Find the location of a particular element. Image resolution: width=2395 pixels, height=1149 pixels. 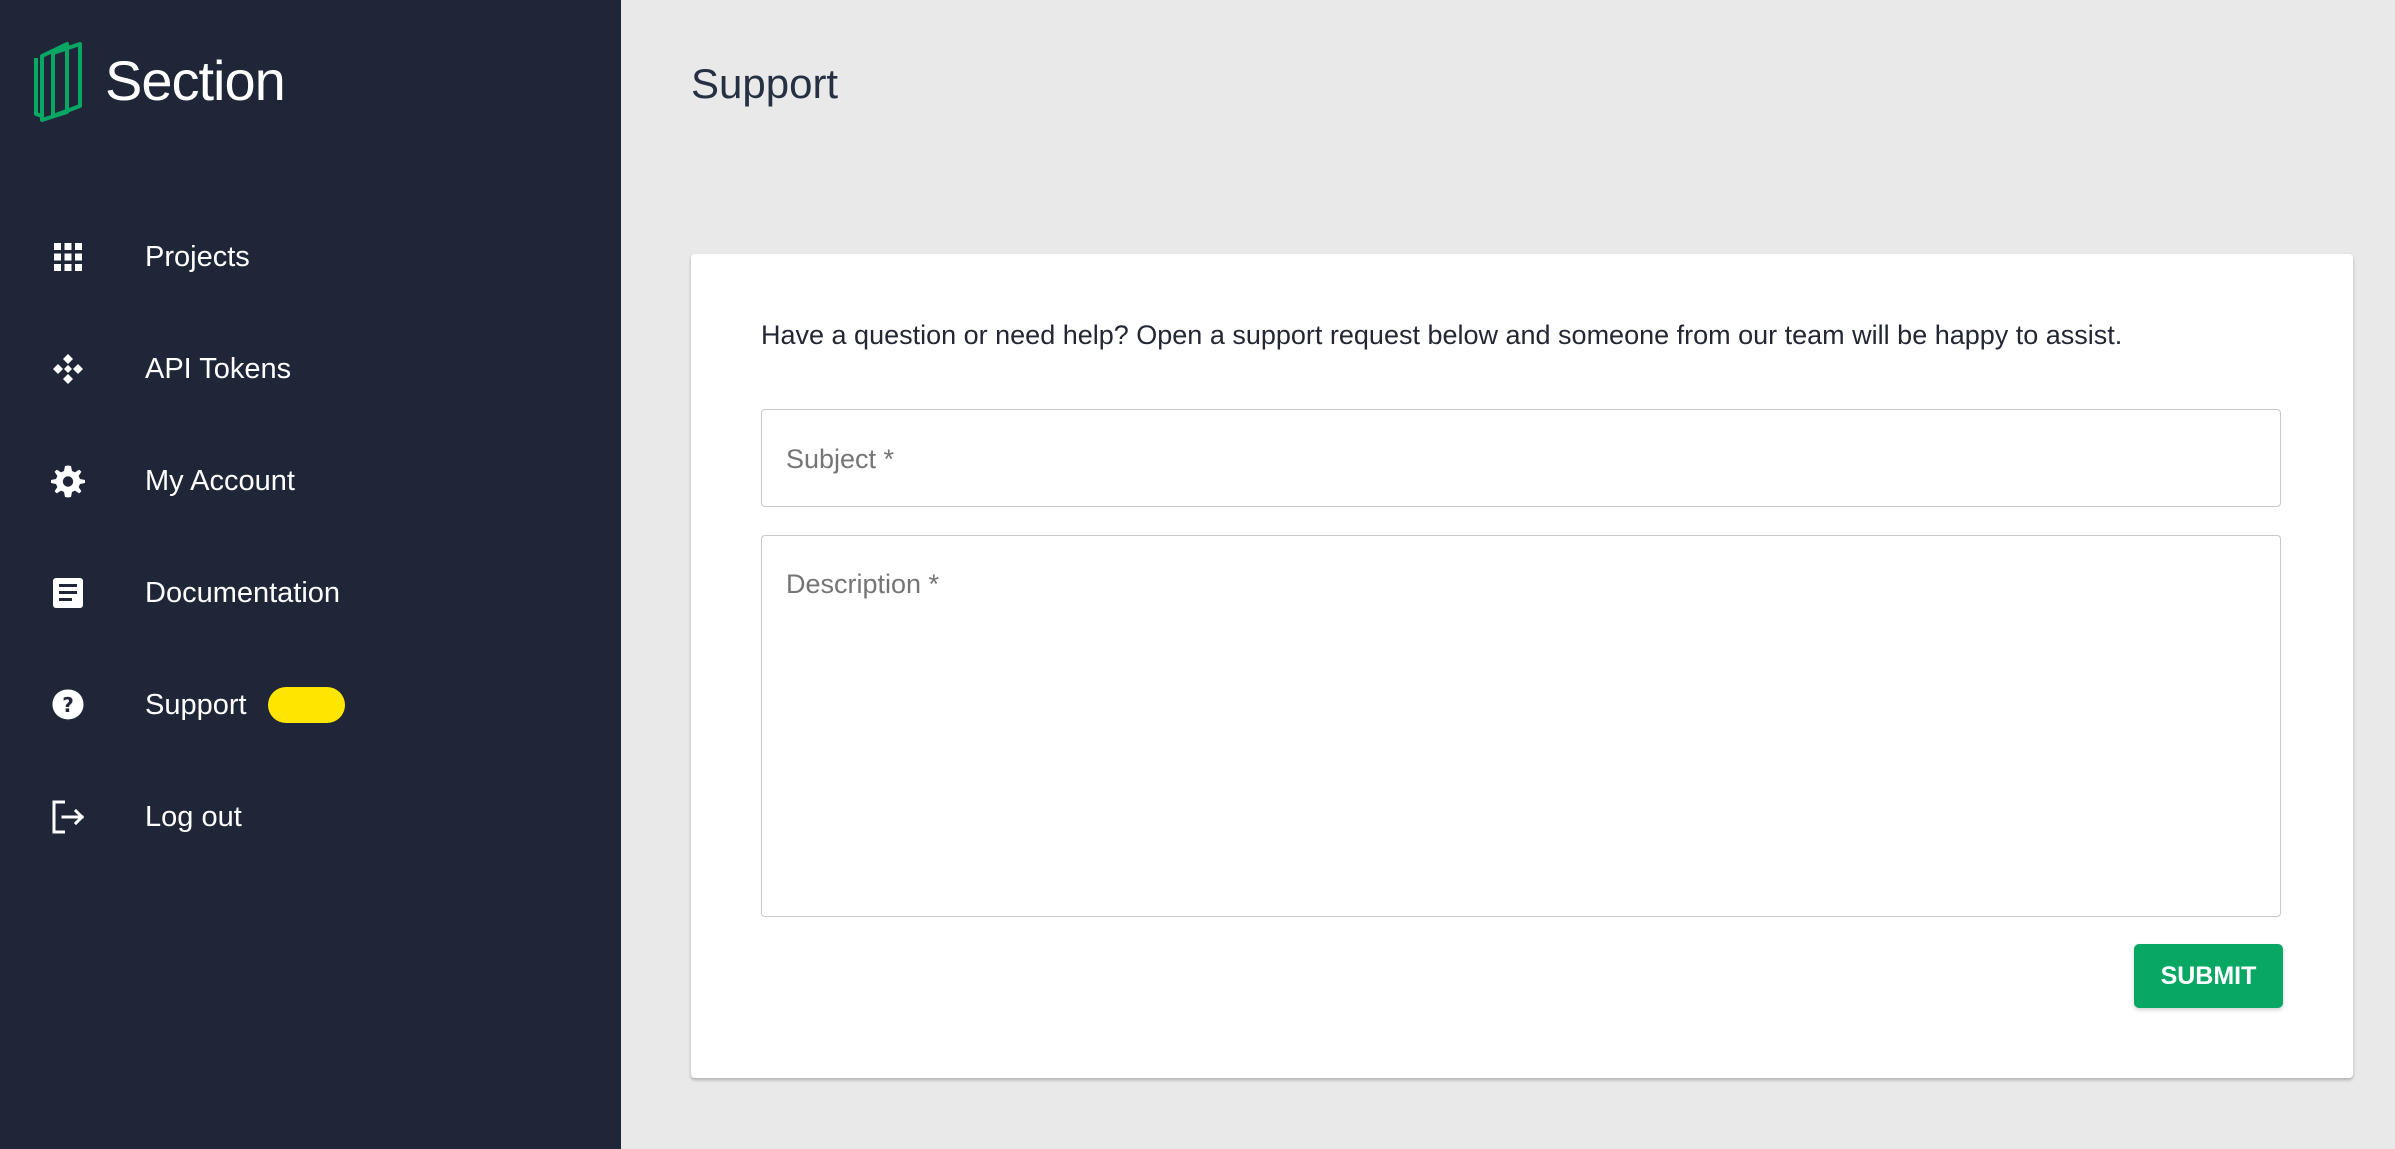

page-title: Support is located at coordinates (765, 83).